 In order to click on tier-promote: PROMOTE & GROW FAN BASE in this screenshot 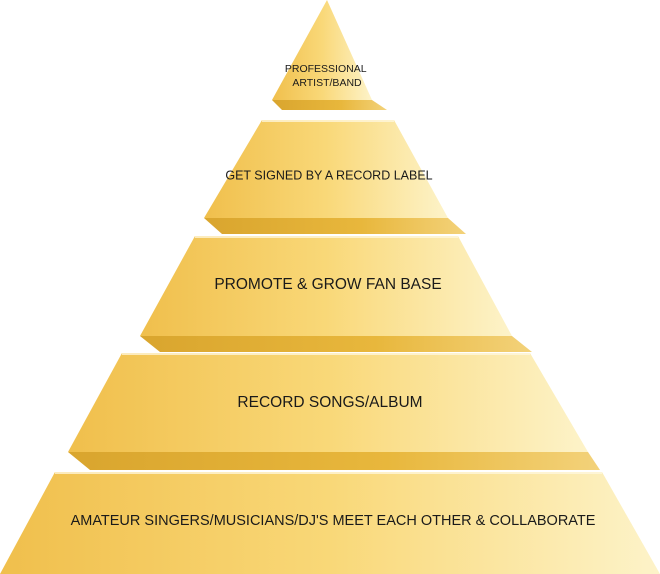, I will do `click(336, 294)`.